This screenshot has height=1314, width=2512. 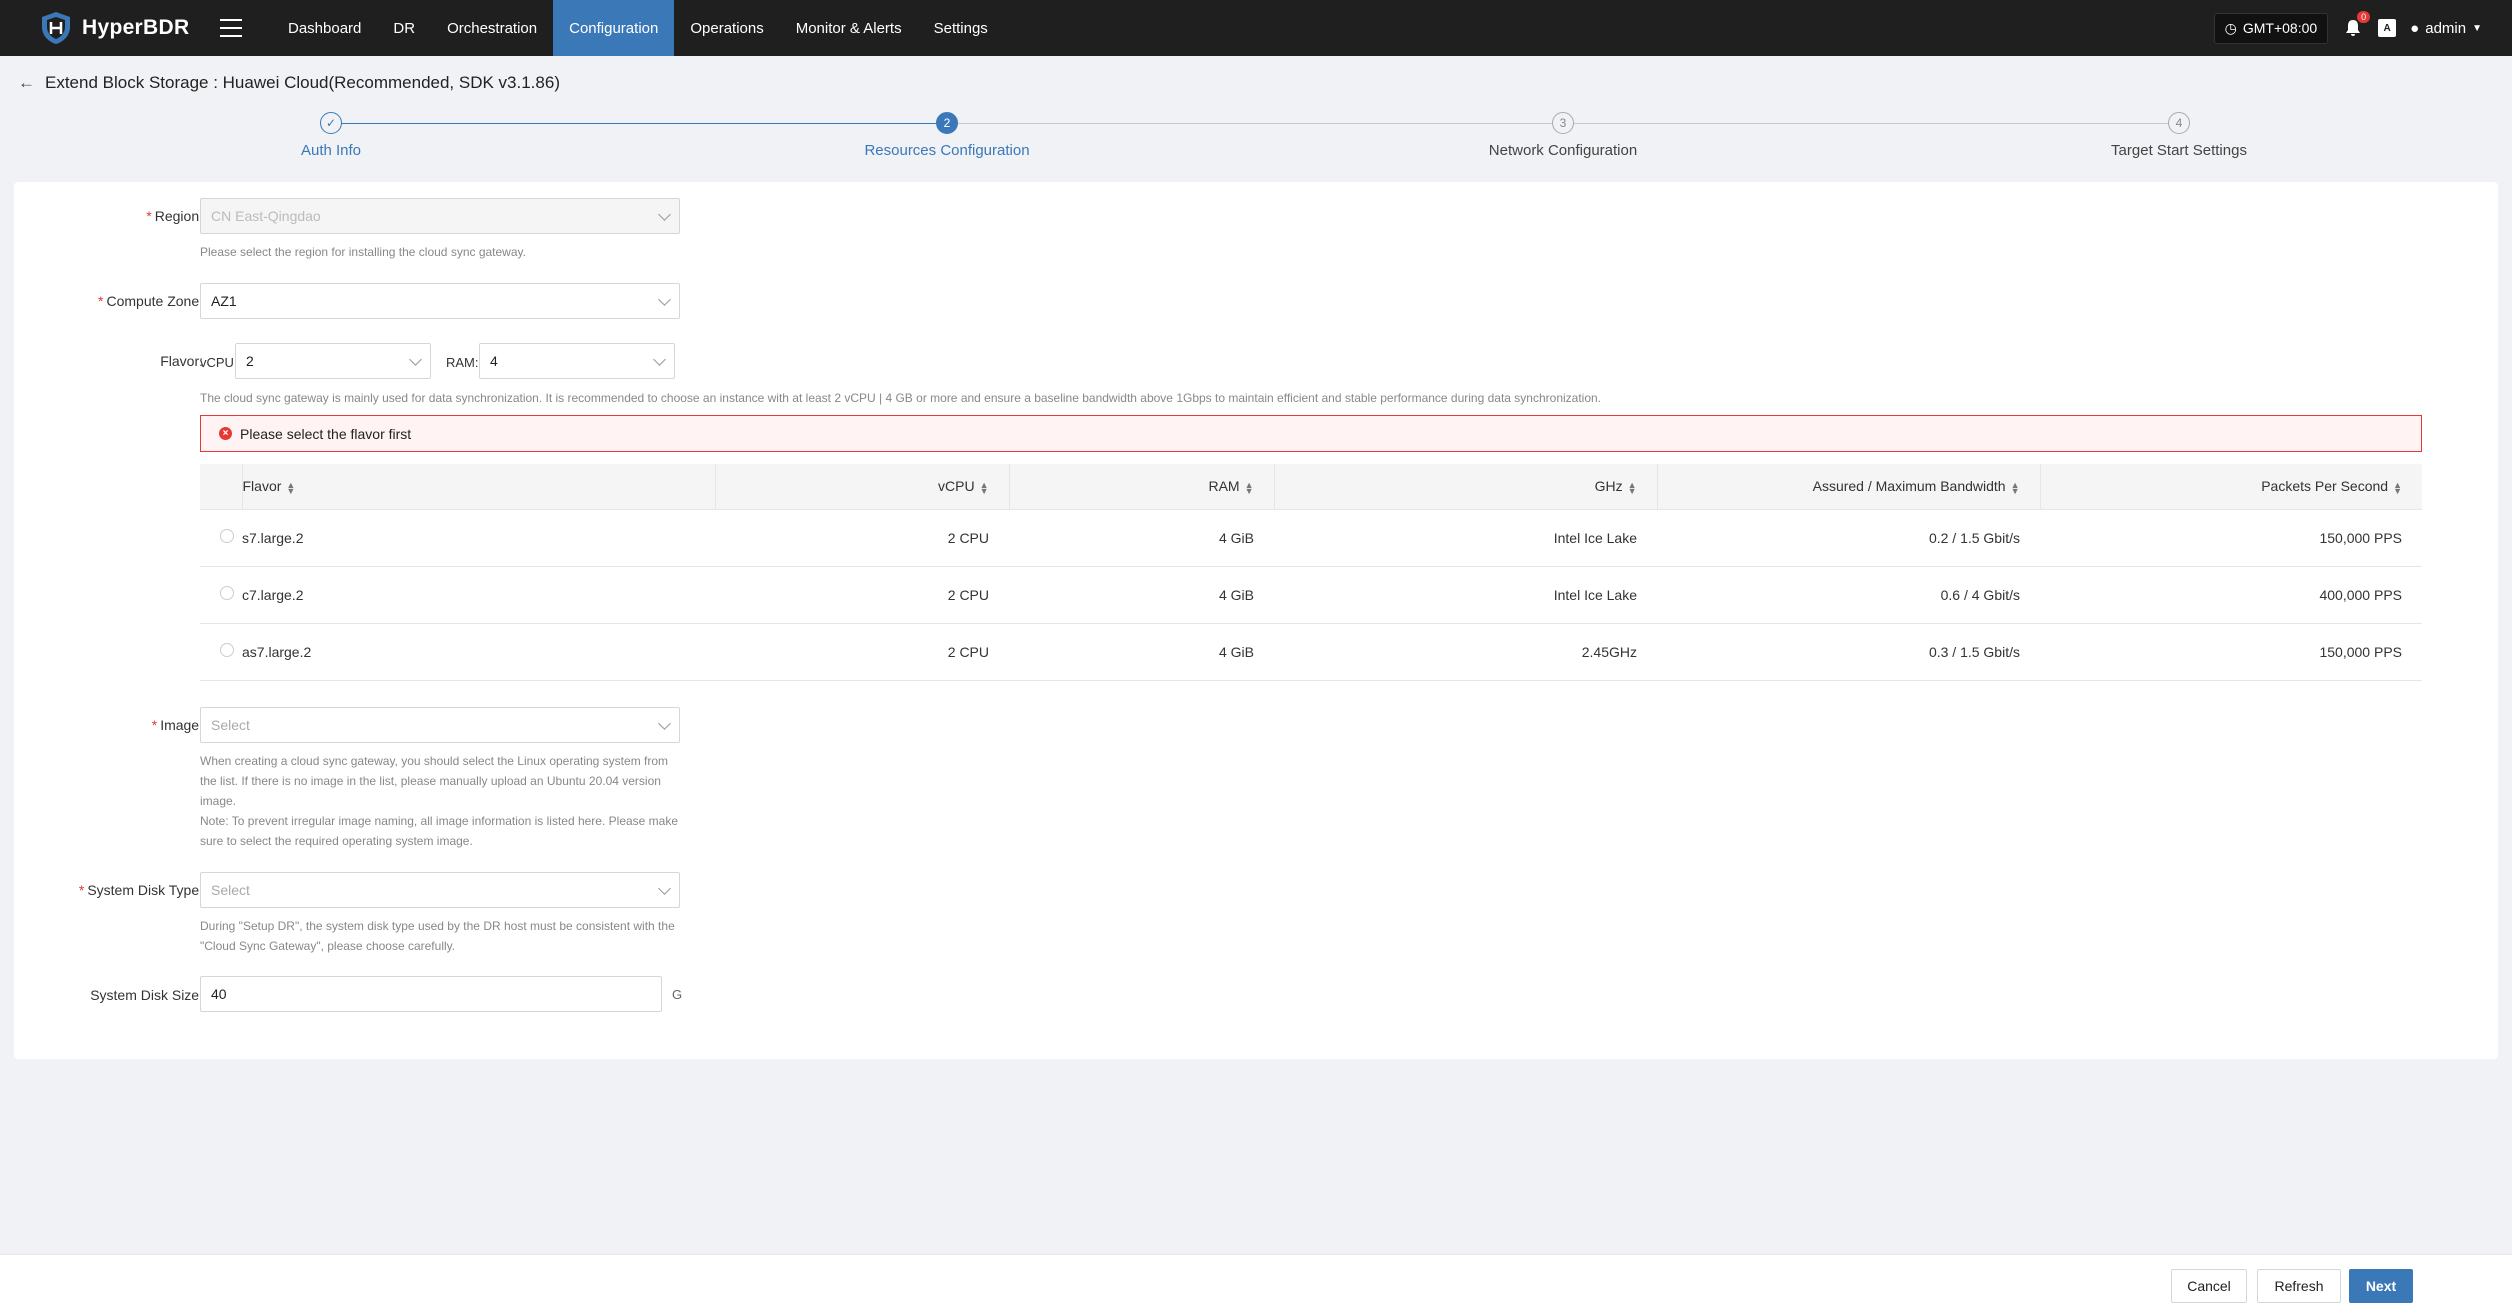 I want to click on menu-toggle-icon, so click(x=231, y=28).